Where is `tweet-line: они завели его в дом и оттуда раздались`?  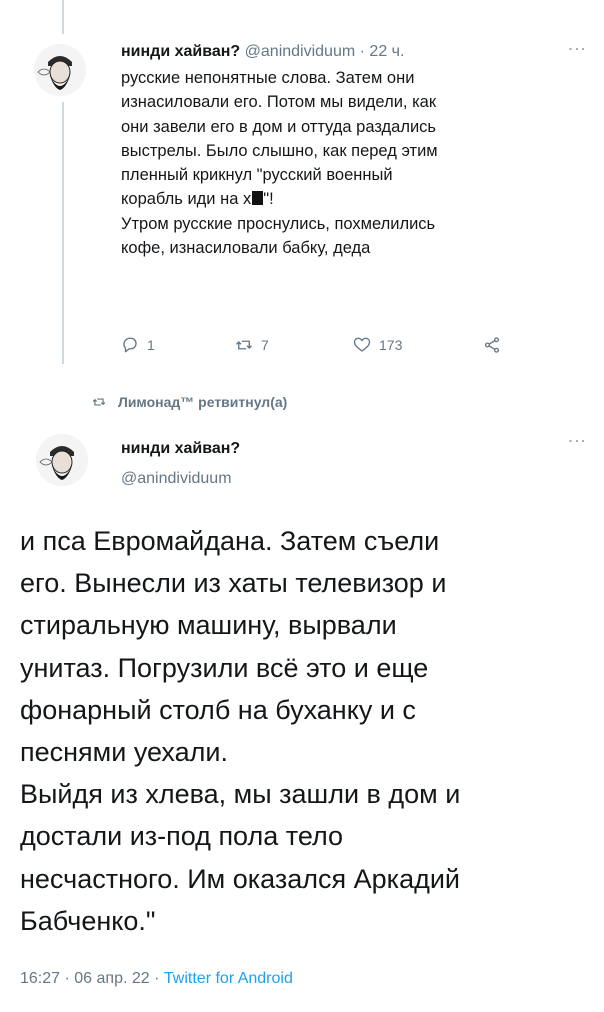 tweet-line: они завели его в дом и оттуда раздались is located at coordinates (279, 126).